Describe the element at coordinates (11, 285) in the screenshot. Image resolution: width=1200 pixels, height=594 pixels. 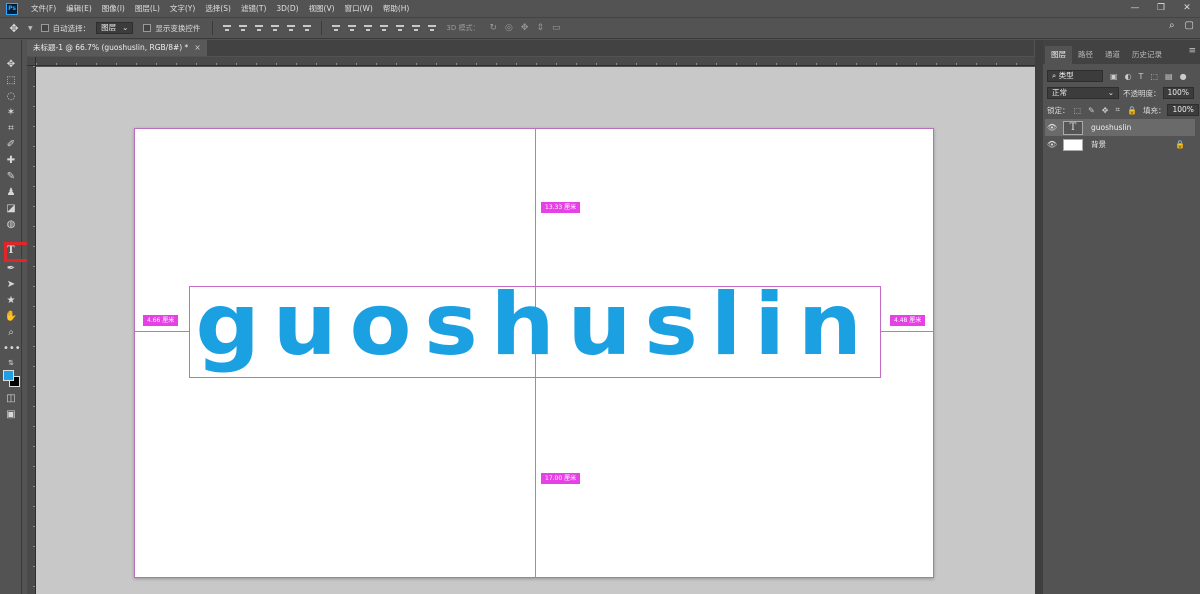
I see `path-selection-tool-icon: ➤` at that location.